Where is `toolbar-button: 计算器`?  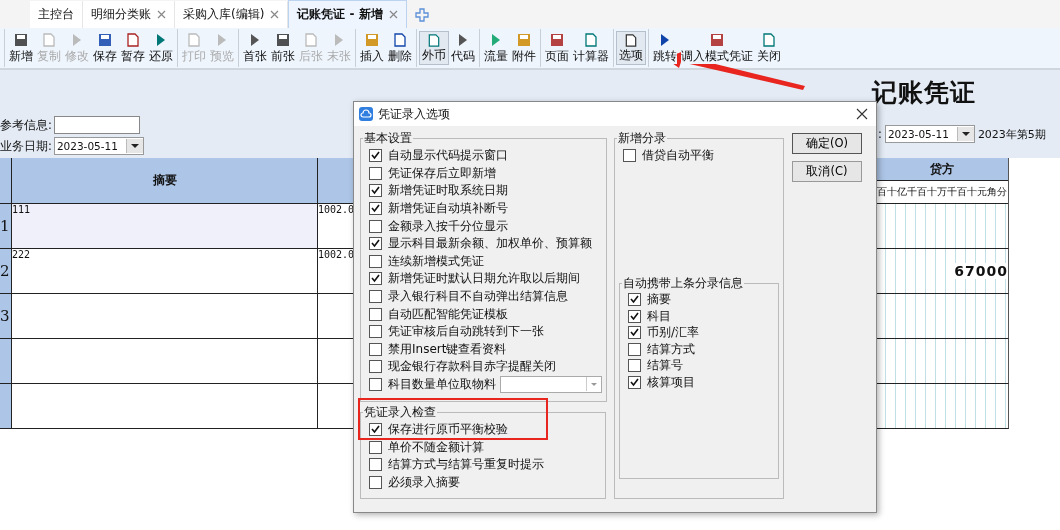 toolbar-button: 计算器 is located at coordinates (591, 48).